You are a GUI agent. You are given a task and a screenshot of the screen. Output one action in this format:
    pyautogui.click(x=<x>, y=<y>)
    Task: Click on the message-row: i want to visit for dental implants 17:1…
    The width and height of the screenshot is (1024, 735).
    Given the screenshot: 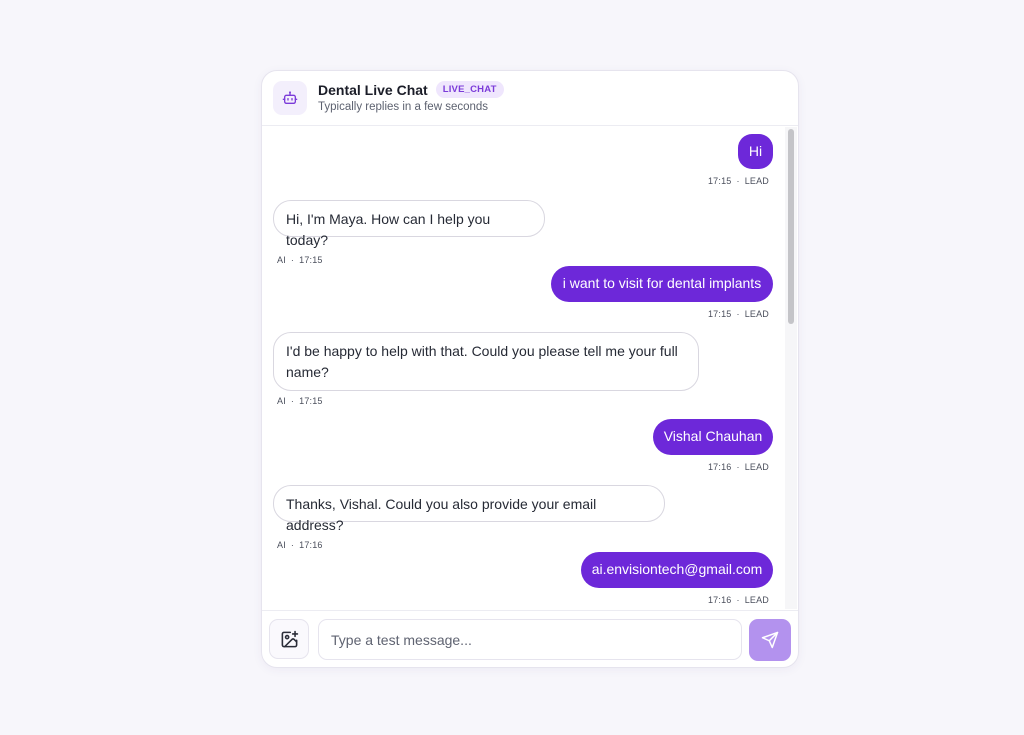 What is the action you would take?
    pyautogui.click(x=662, y=292)
    